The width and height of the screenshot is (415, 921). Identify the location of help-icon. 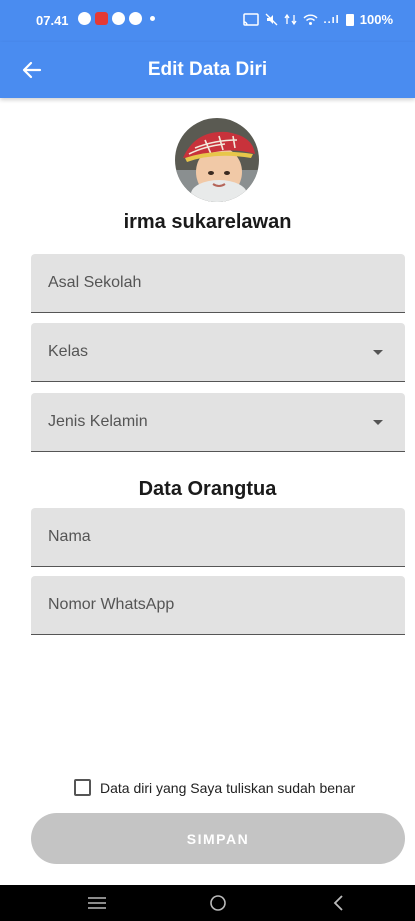
(118, 18).